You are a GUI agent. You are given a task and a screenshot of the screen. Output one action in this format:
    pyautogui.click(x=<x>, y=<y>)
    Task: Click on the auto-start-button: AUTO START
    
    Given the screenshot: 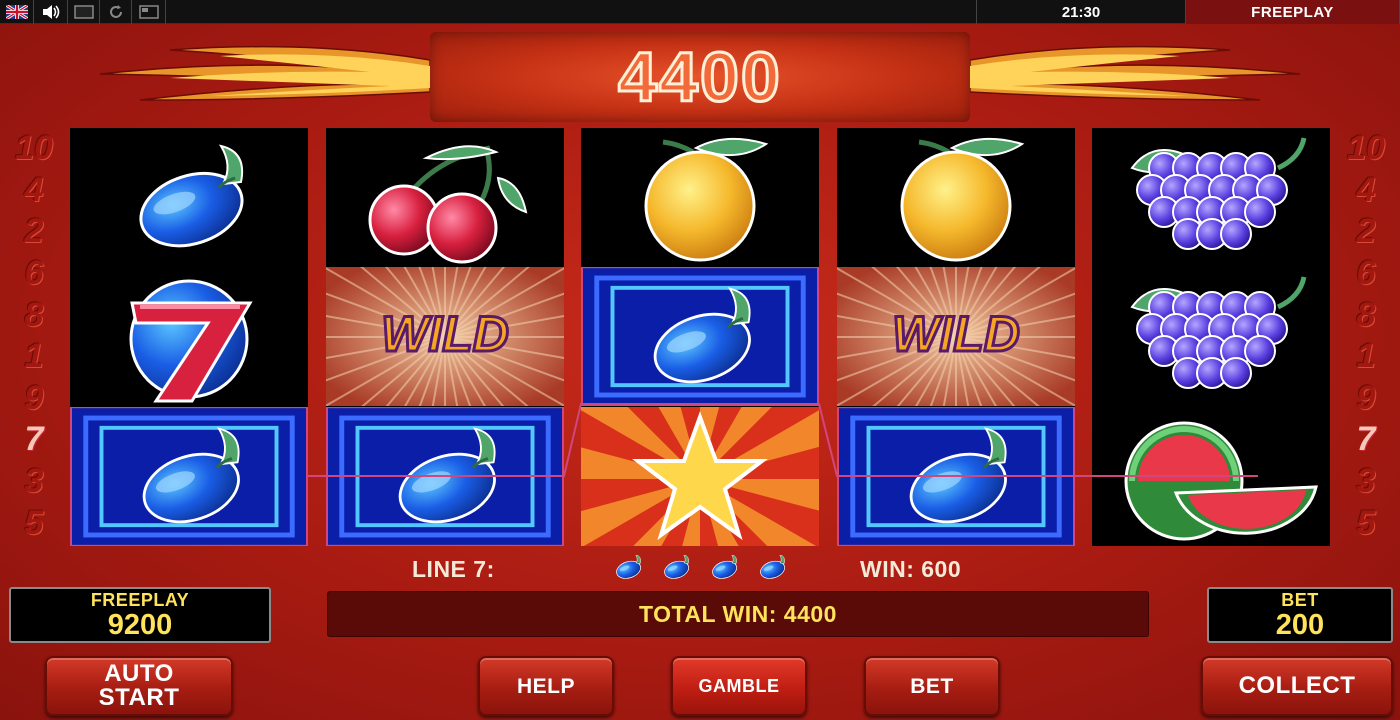 What is the action you would take?
    pyautogui.click(x=139, y=686)
    